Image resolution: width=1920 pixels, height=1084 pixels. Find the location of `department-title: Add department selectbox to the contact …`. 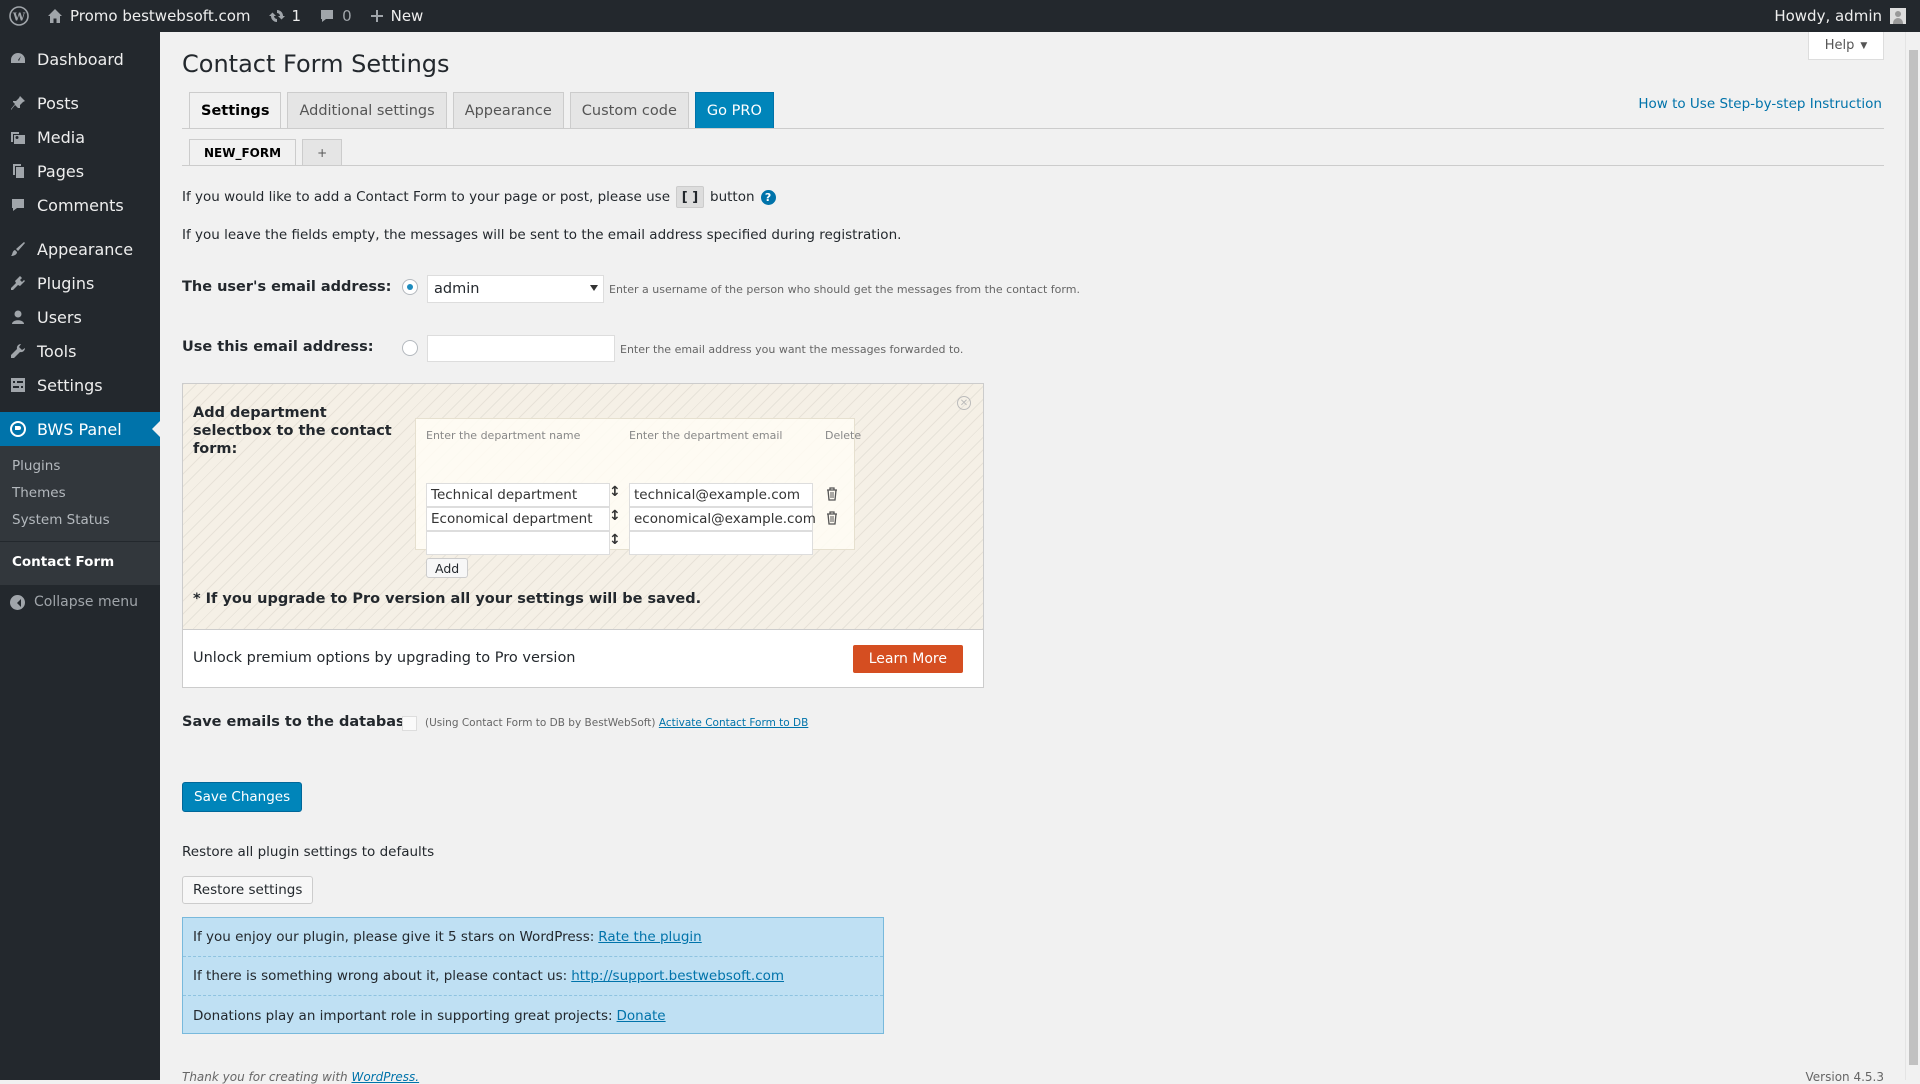

department-title: Add department selectbox to the contact … is located at coordinates (292, 431).